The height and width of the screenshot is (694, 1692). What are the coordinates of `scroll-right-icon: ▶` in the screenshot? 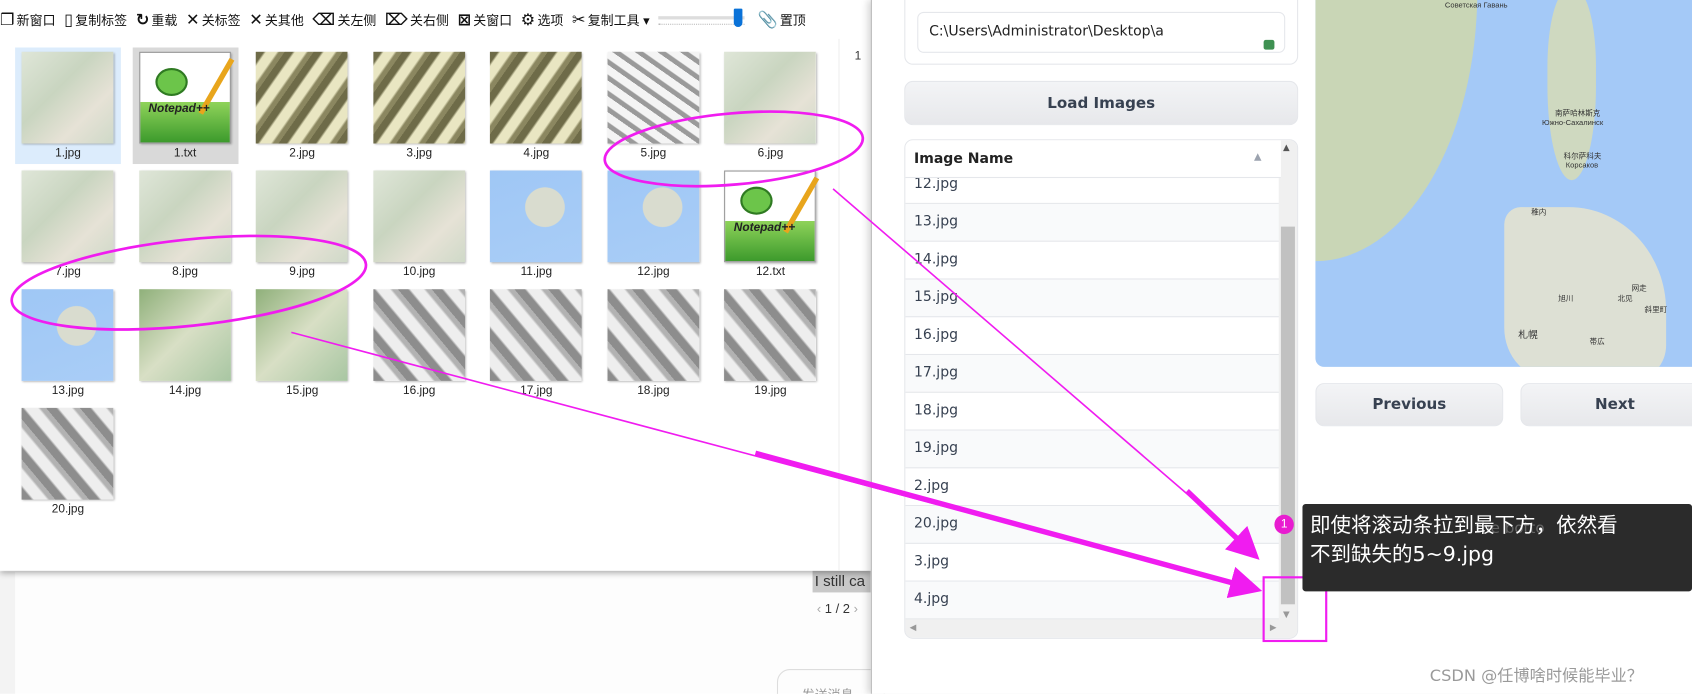 It's located at (1273, 628).